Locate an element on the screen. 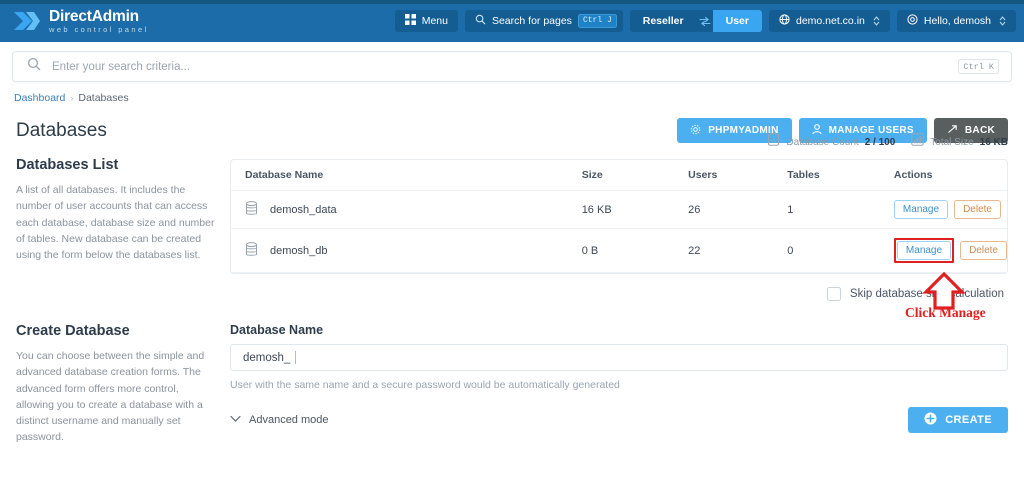 This screenshot has height=501, width=1024. annotation-label: Click Manage is located at coordinates (945, 312).